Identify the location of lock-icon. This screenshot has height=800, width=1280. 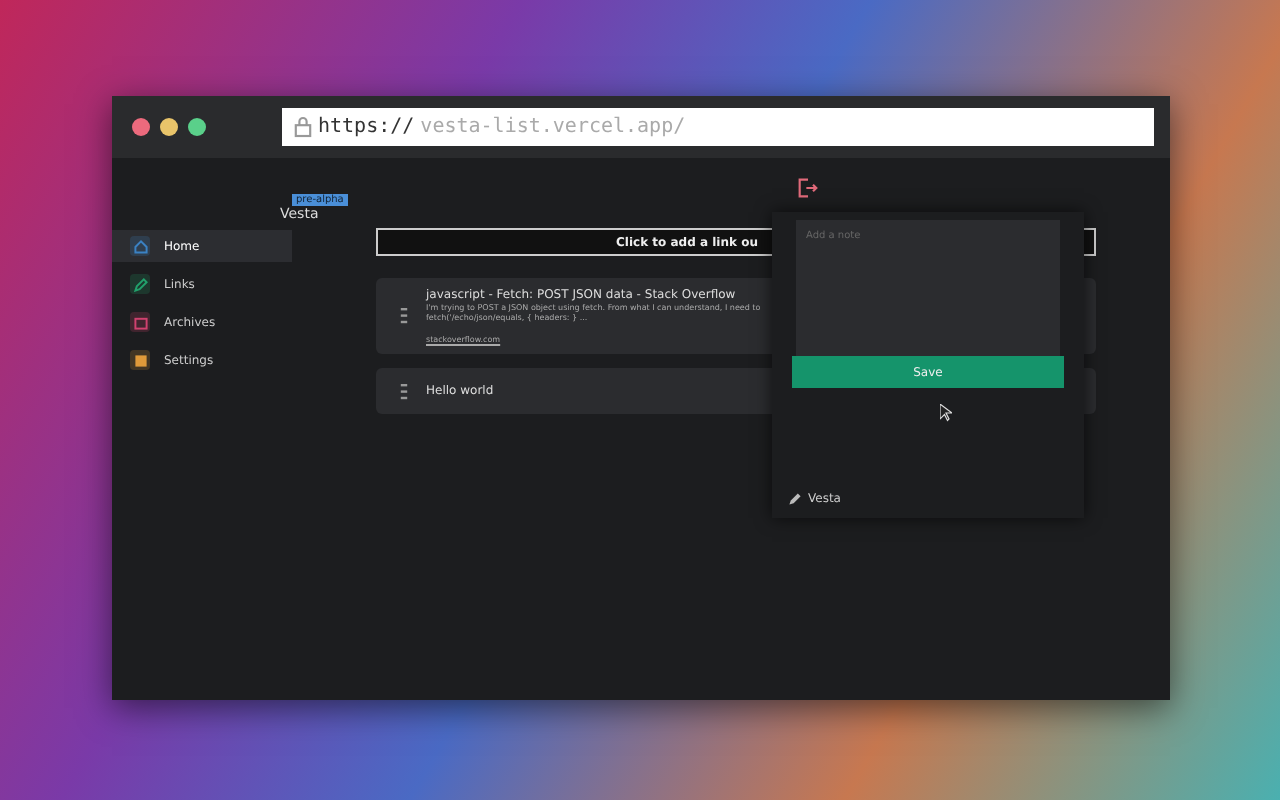
(303, 127).